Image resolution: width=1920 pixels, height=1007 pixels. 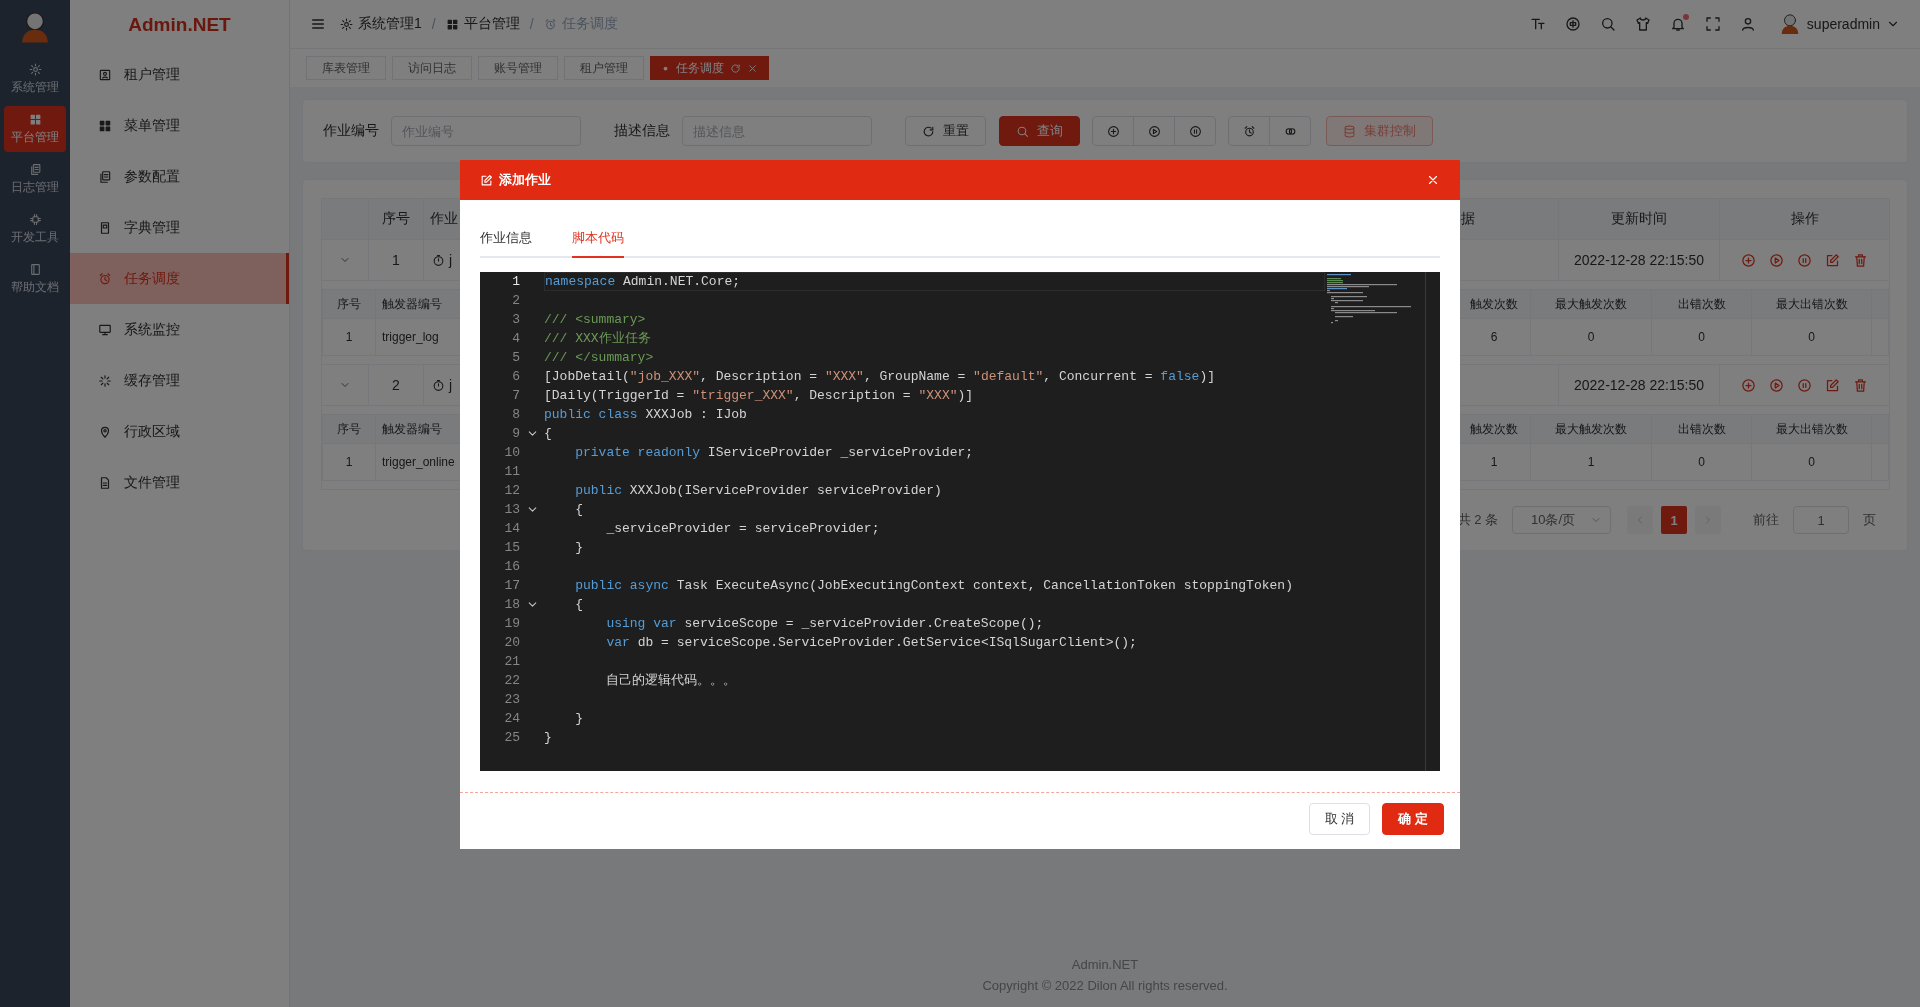 I want to click on database-icon, so click(x=1349, y=131).